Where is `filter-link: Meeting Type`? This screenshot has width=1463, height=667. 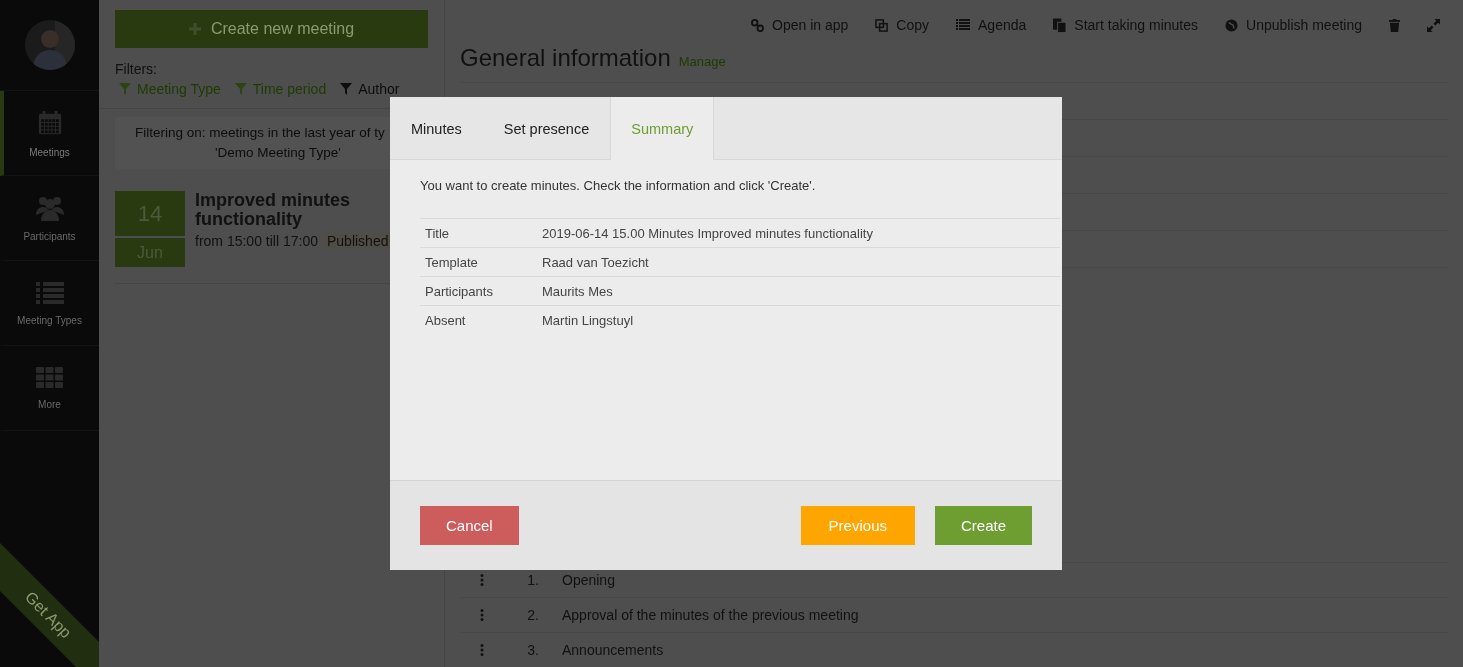
filter-link: Meeting Type is located at coordinates (170, 89).